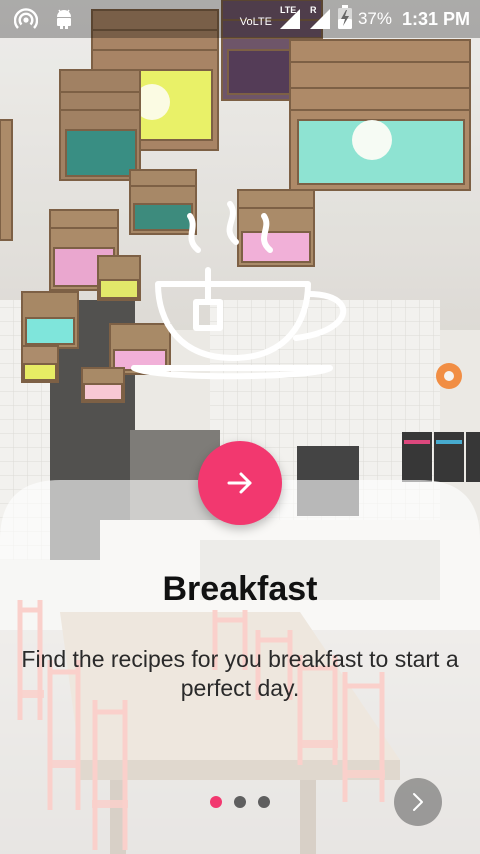  I want to click on arrow-right-icon, so click(239, 483).